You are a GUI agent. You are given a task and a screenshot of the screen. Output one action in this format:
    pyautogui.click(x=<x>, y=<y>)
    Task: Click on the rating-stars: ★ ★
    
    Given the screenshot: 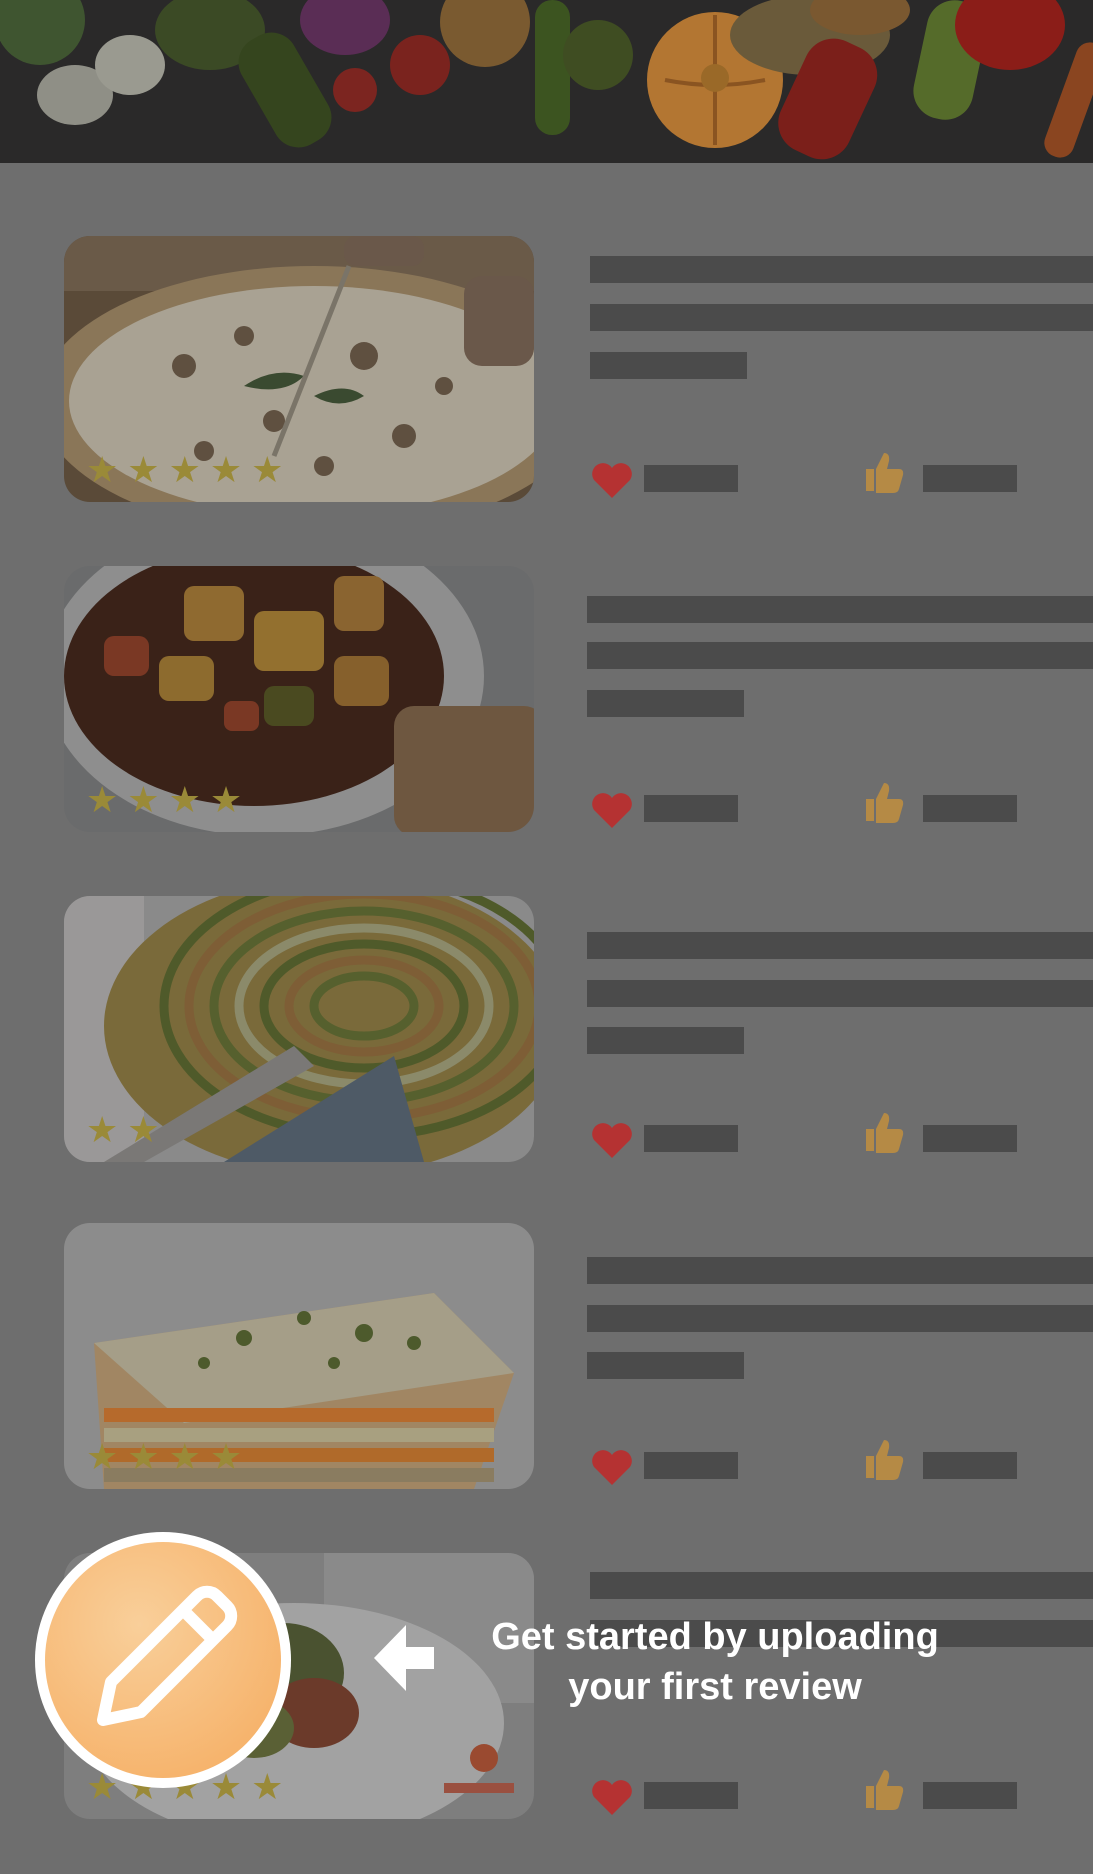 What is the action you would take?
    pyautogui.click(x=123, y=1130)
    